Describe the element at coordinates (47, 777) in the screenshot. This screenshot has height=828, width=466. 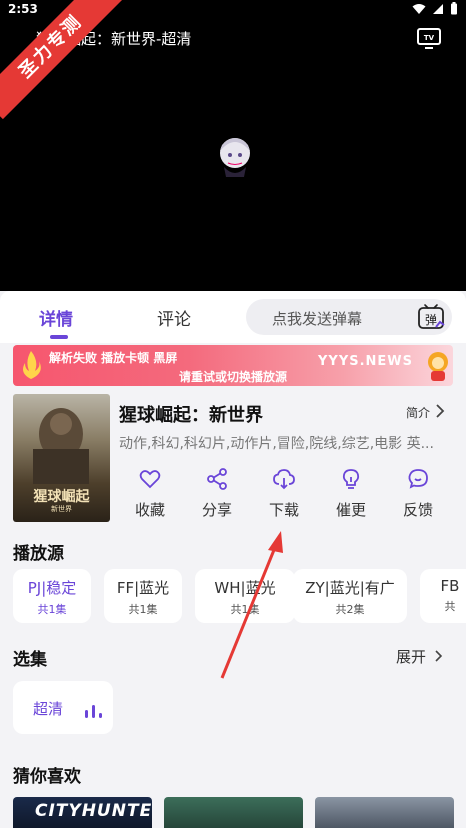
I see `recommend-title: 猜你喜欢` at that location.